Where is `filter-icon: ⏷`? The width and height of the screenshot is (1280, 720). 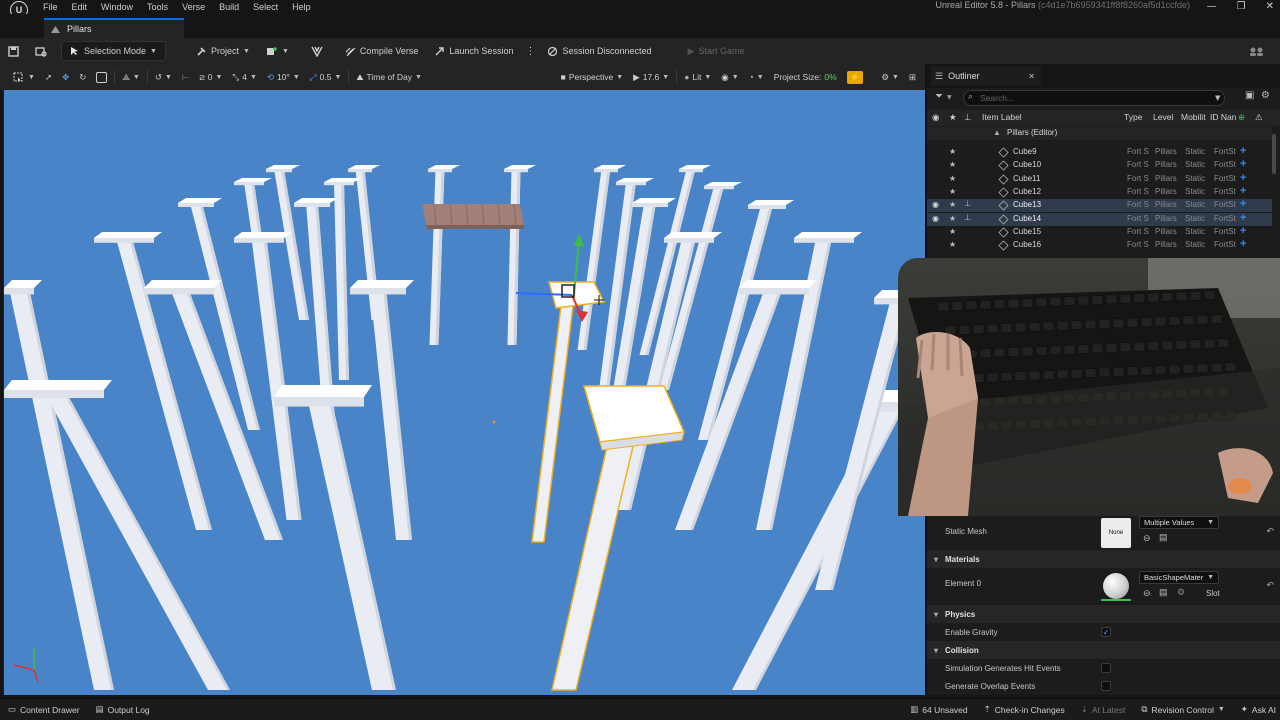
filter-icon: ⏷ is located at coordinates (939, 96).